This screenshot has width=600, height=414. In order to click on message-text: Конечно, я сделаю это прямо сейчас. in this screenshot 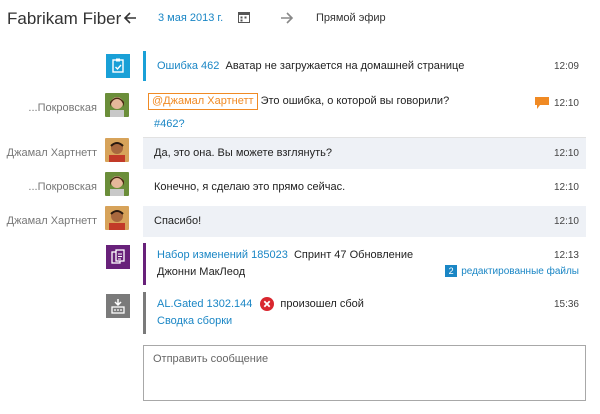, I will do `click(250, 187)`.